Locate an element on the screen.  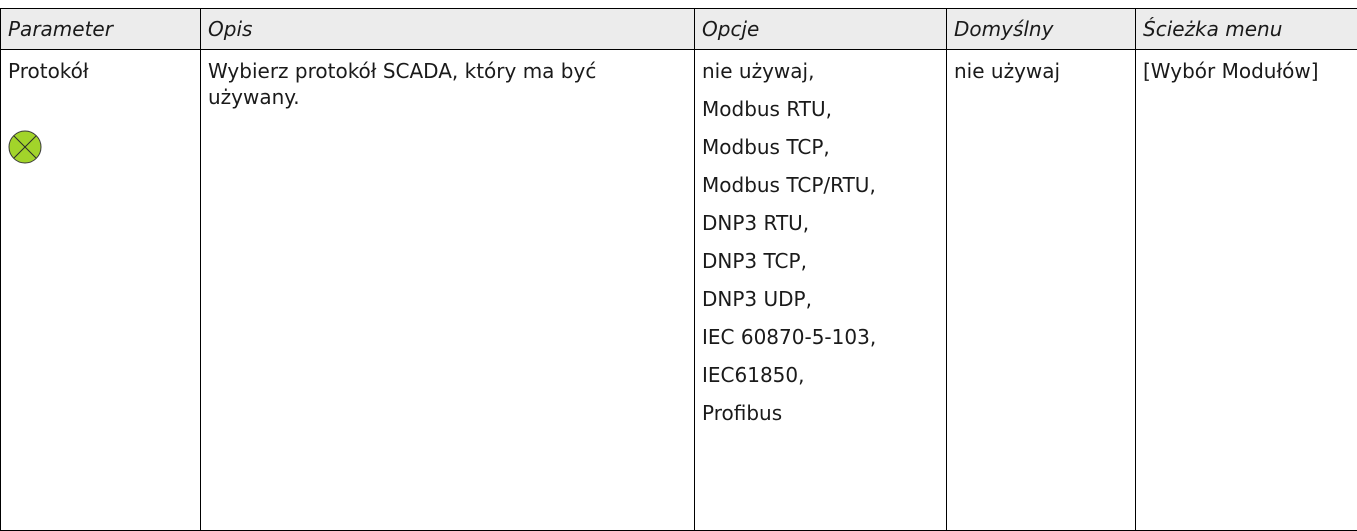
cell-menu-path: [Wybór Modułów] is located at coordinates (1246, 290).